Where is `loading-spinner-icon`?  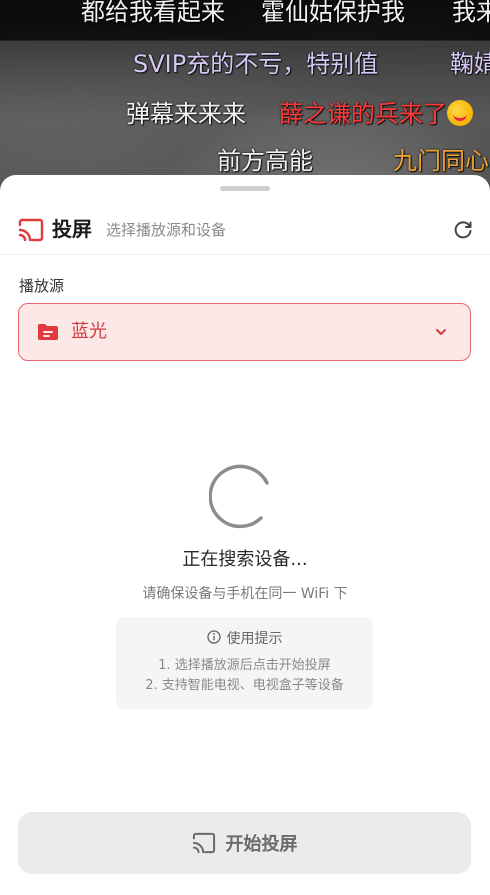 loading-spinner-icon is located at coordinates (239, 496).